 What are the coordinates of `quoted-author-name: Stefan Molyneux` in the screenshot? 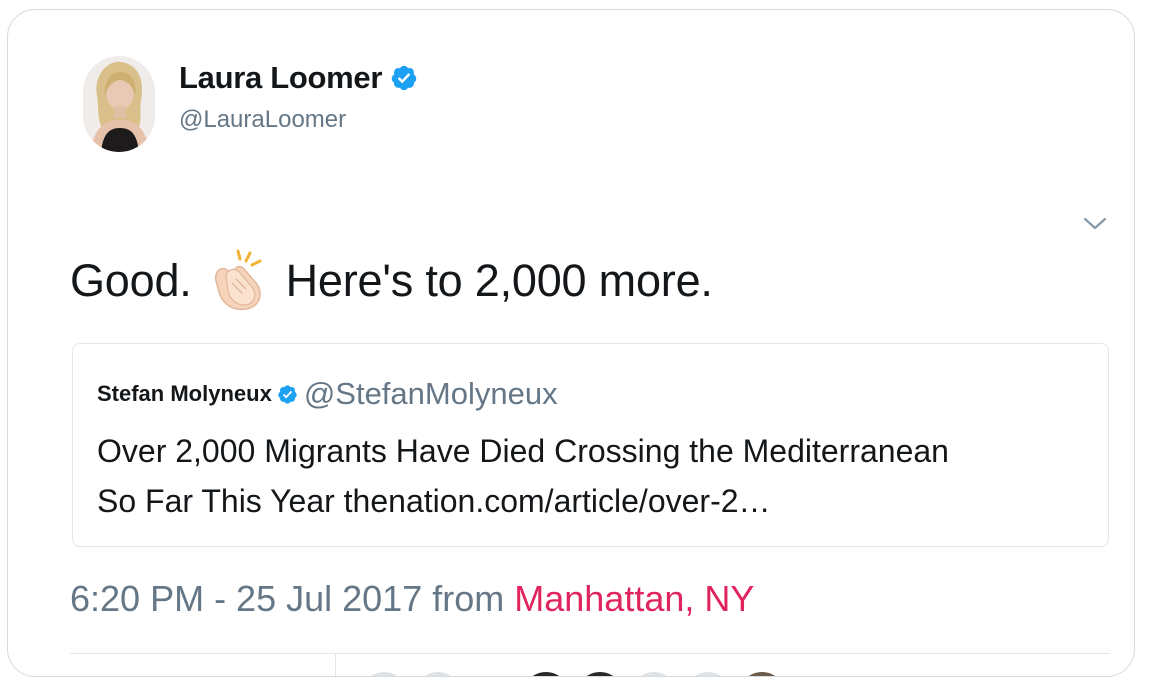 It's located at (184, 393).